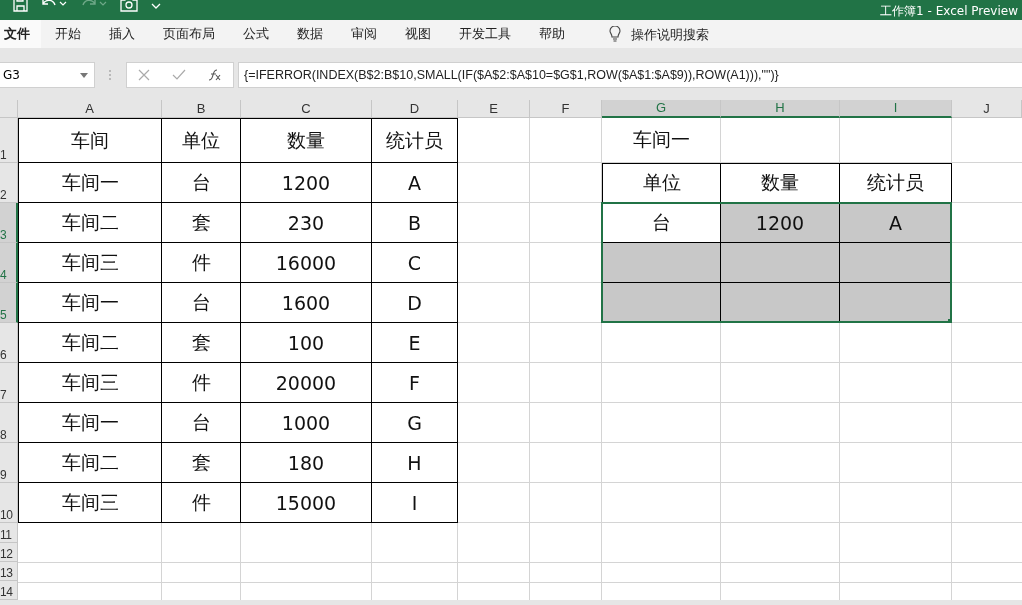  What do you see at coordinates (9, 552) in the screenshot?
I see `row-header: 12` at bounding box center [9, 552].